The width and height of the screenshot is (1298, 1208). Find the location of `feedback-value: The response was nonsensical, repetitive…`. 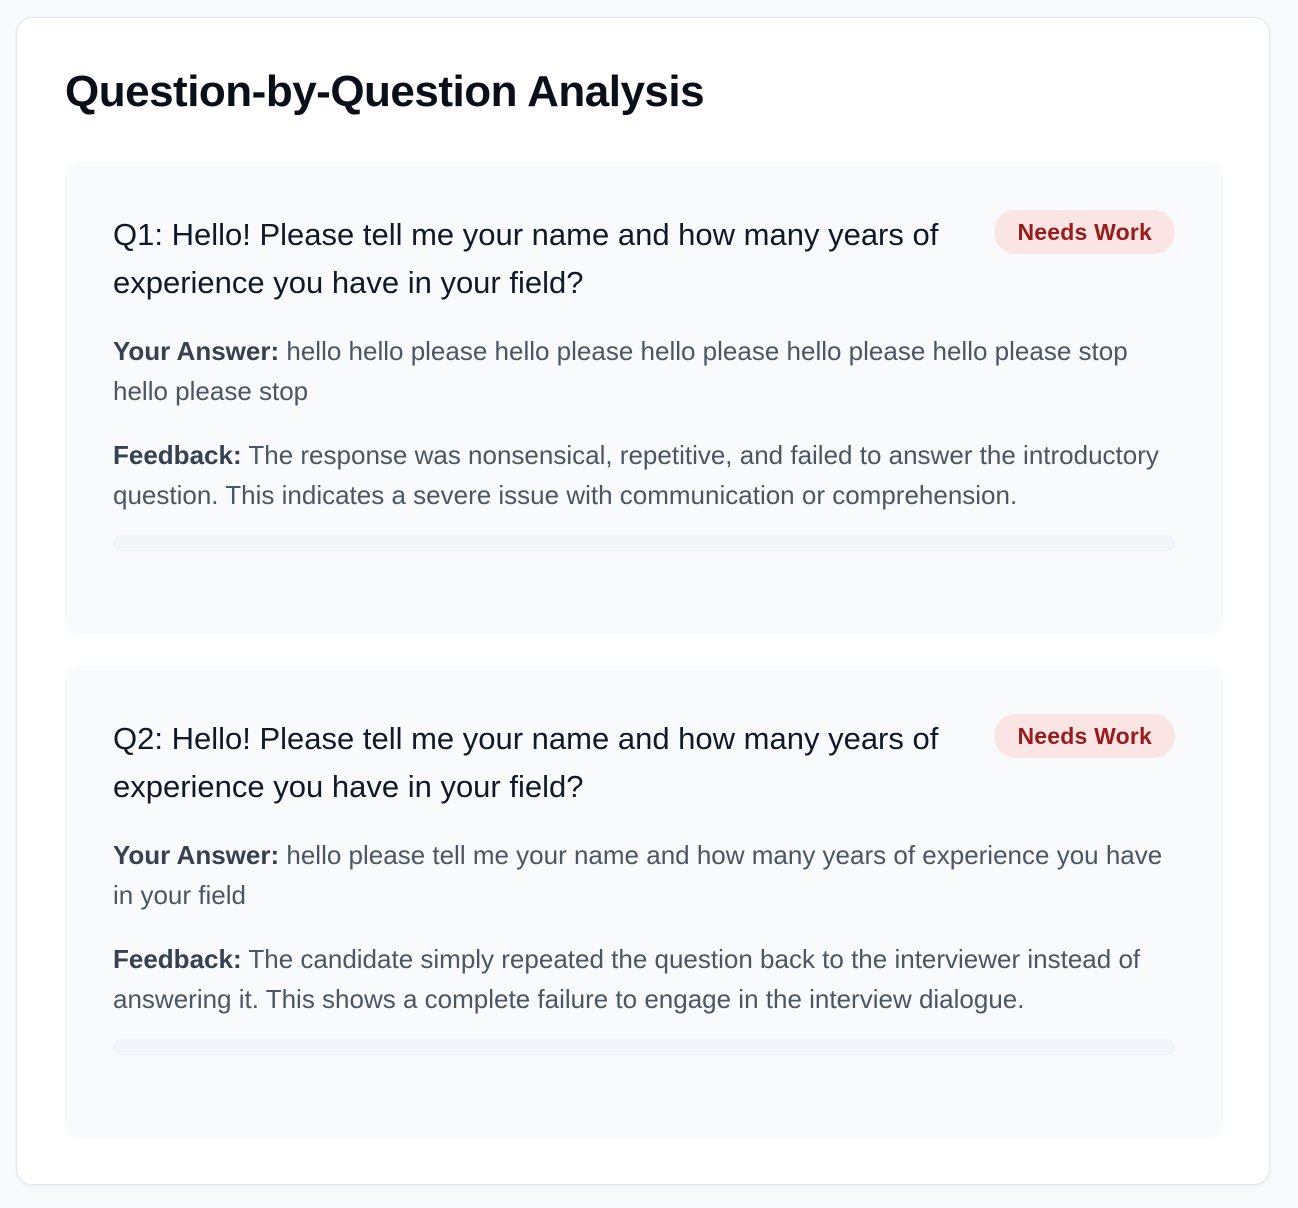

feedback-value: The response was nonsensical, repetitive… is located at coordinates (636, 475).